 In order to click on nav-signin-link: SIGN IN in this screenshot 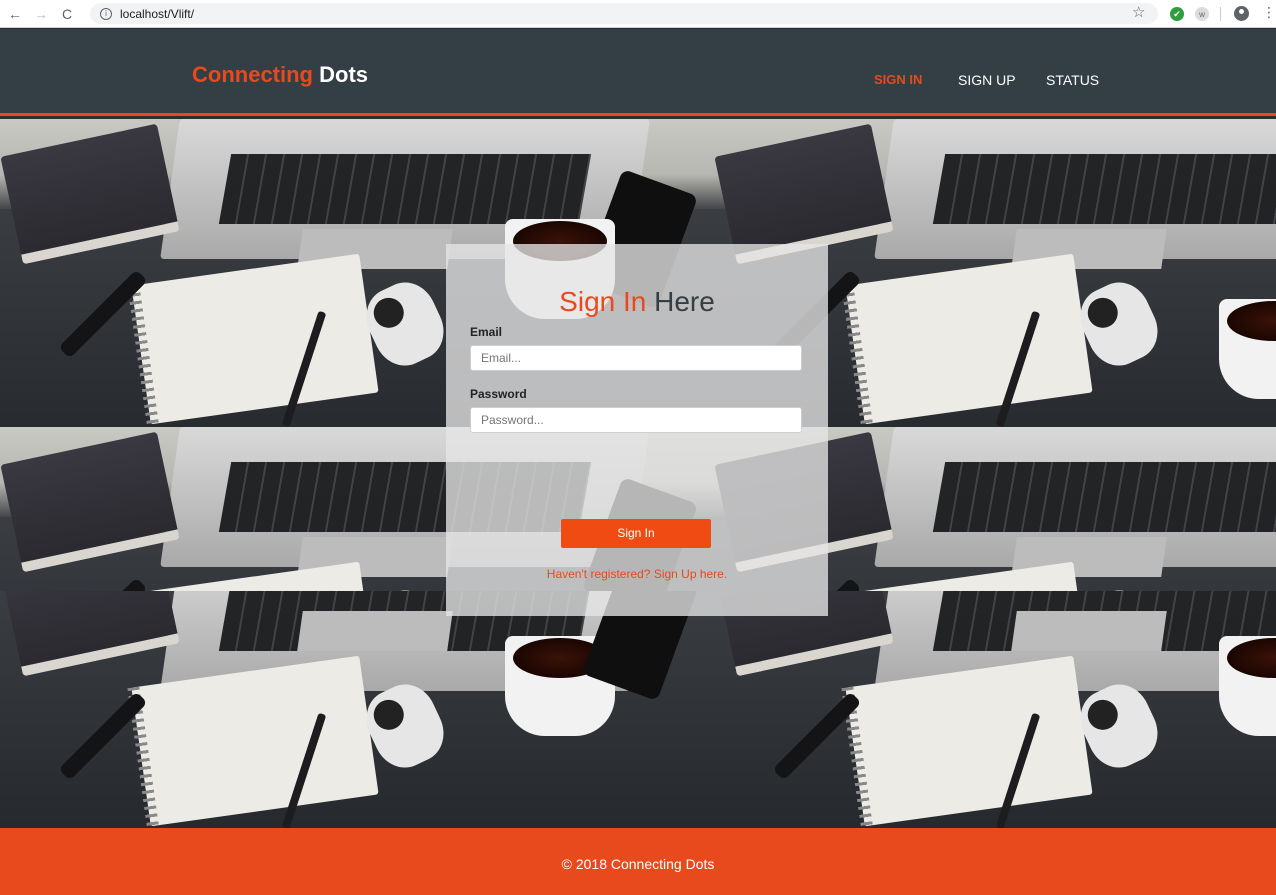, I will do `click(898, 79)`.